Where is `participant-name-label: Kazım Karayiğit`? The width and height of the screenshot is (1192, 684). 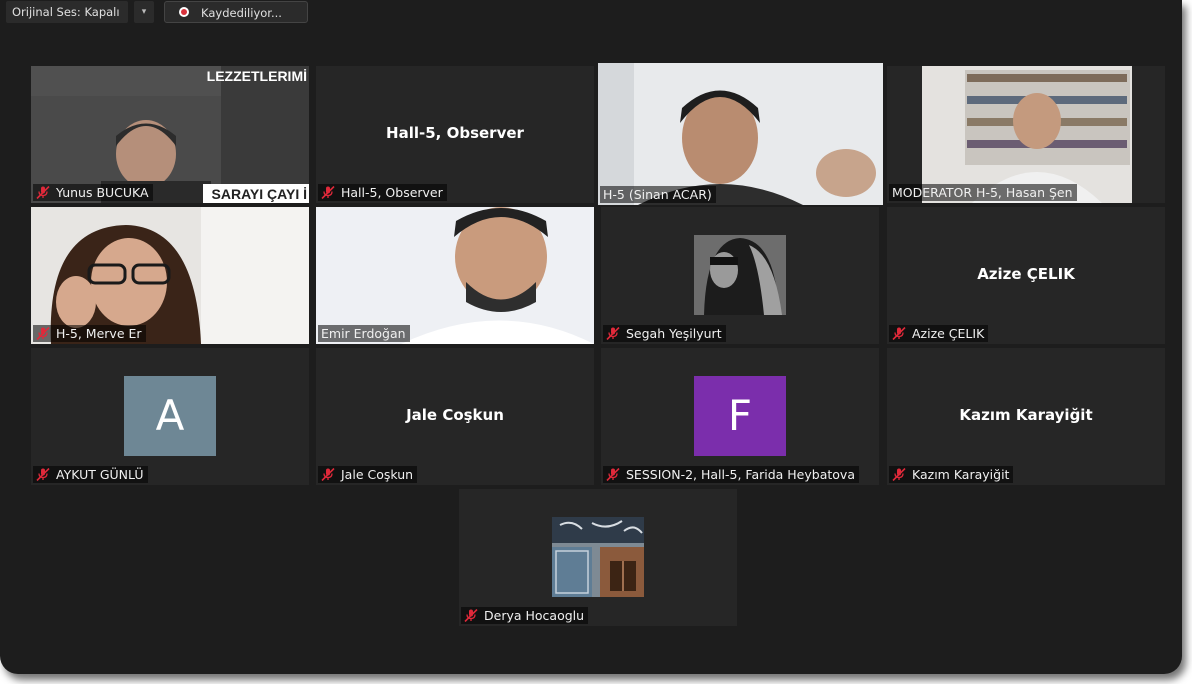 participant-name-label: Kazım Karayiğit is located at coordinates (951, 474).